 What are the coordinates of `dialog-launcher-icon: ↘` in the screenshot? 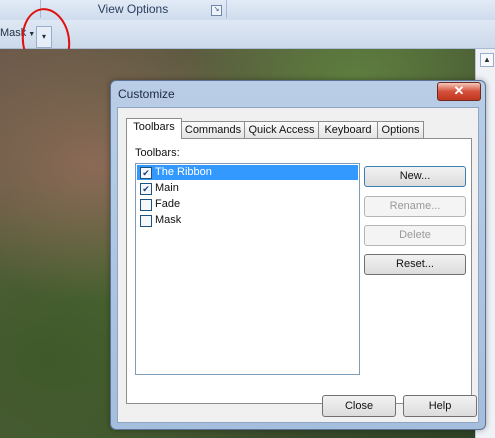 It's located at (216, 10).